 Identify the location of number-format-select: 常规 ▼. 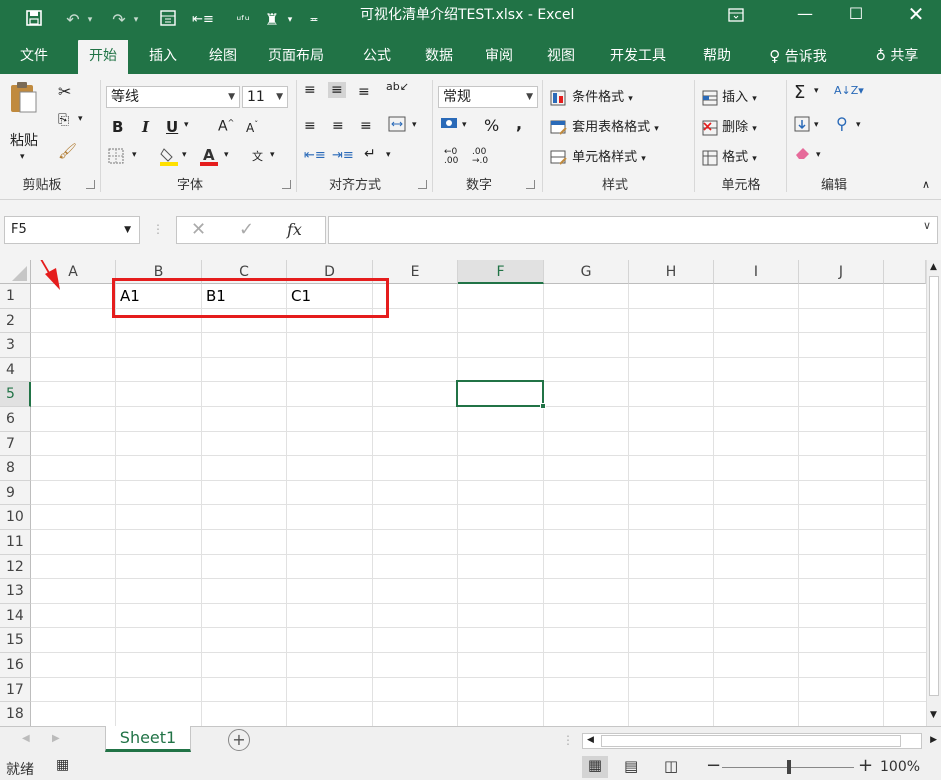
(488, 97).